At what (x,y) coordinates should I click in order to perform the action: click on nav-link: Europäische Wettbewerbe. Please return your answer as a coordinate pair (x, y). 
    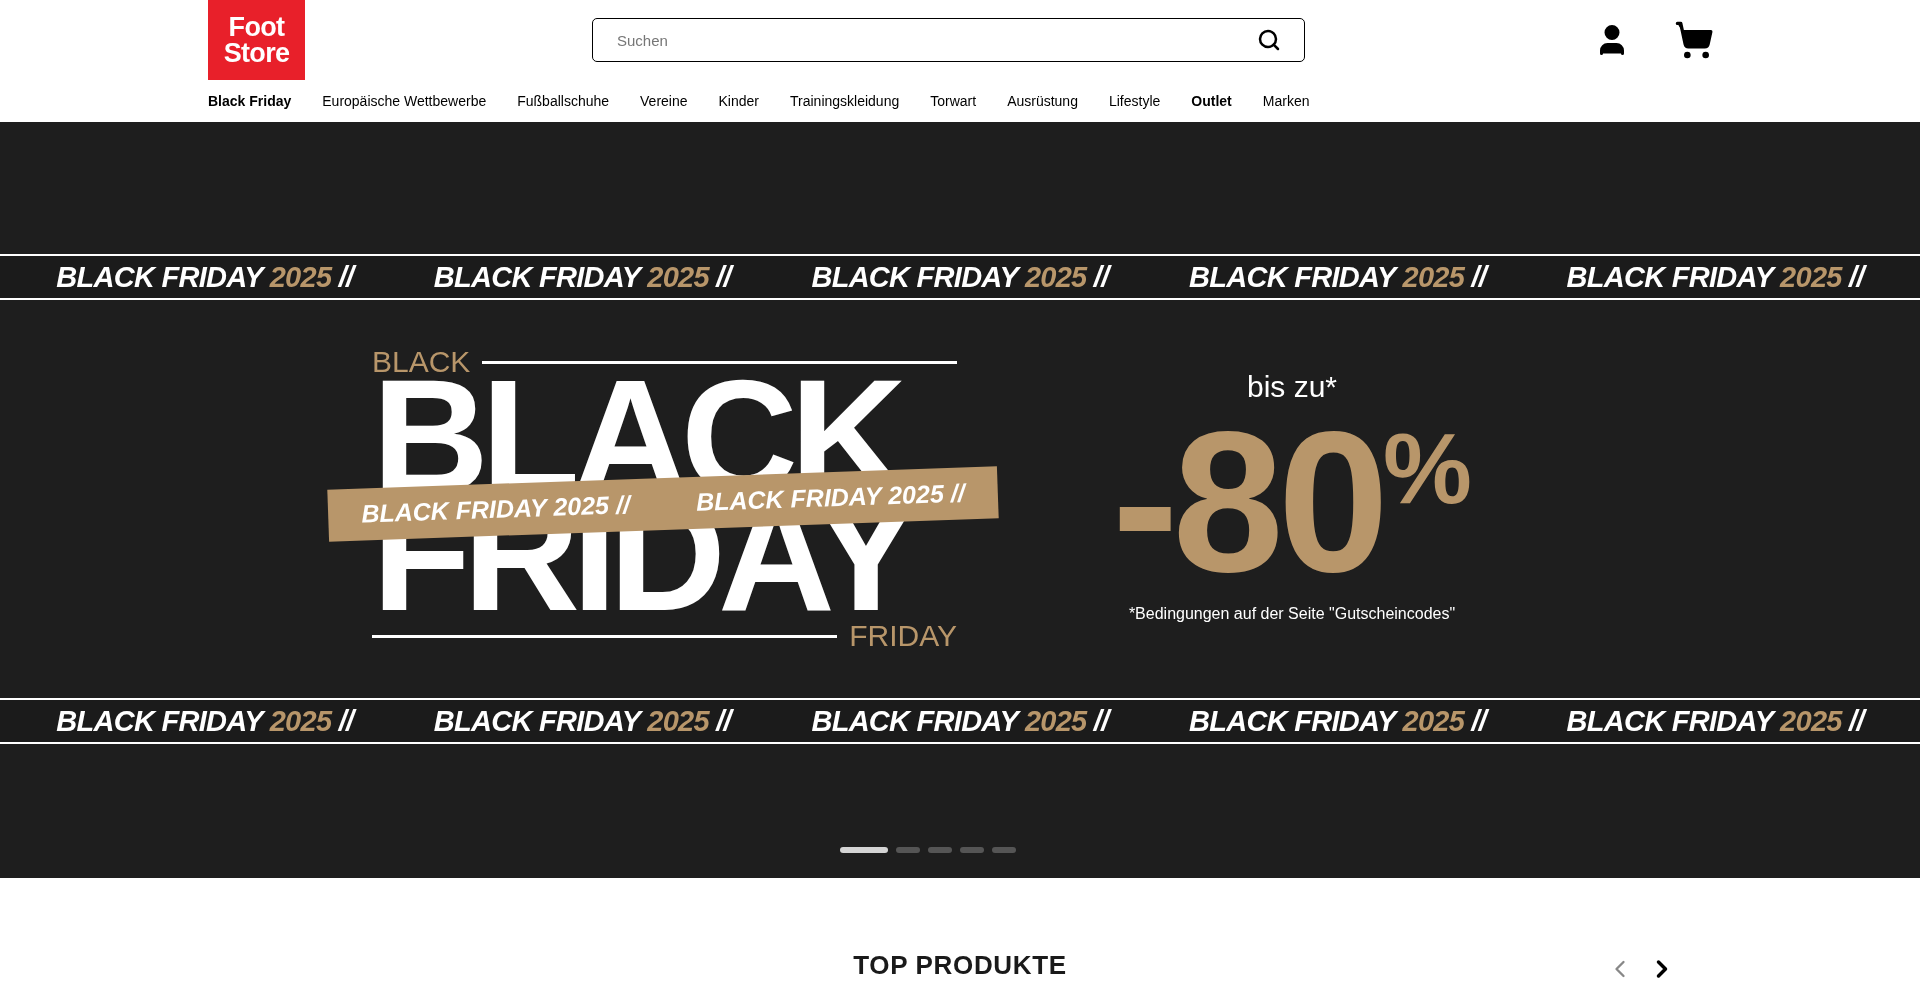
    Looking at the image, I should click on (404, 101).